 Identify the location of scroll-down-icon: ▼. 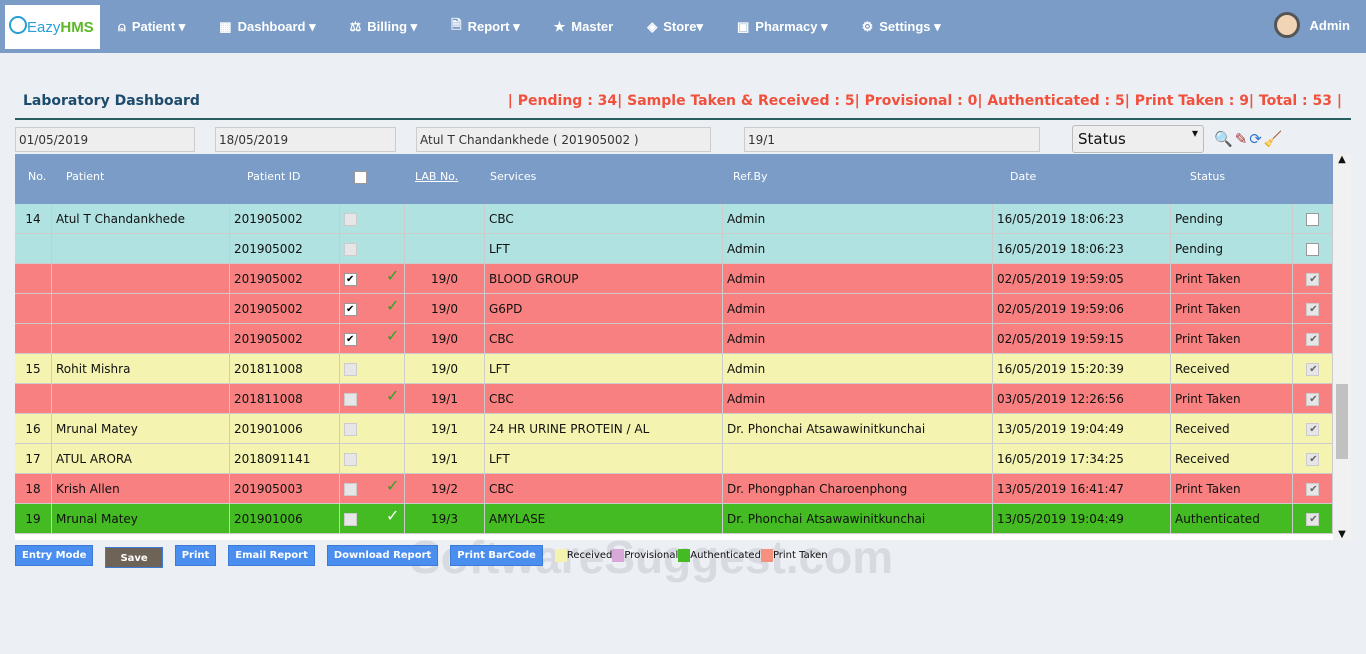
(1342, 534).